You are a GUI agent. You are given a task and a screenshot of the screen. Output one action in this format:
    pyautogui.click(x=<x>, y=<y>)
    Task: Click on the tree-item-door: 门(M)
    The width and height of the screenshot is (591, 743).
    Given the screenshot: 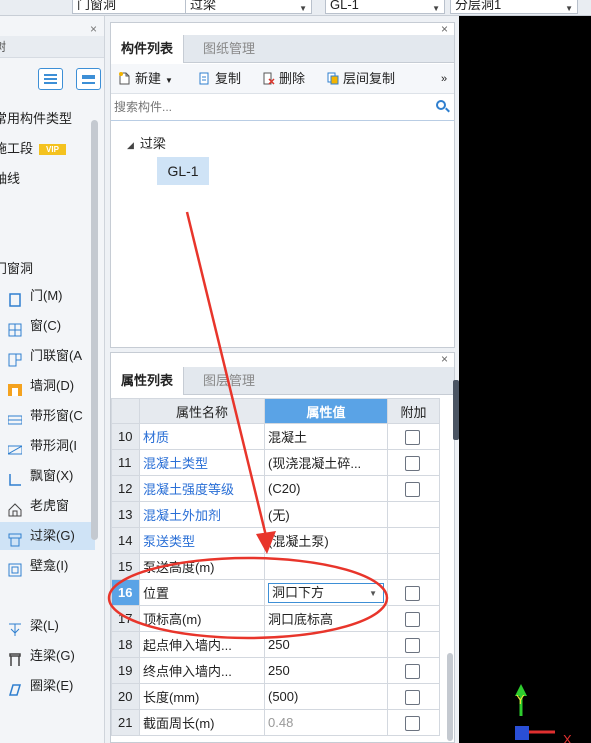 What is the action you would take?
    pyautogui.click(x=47, y=296)
    